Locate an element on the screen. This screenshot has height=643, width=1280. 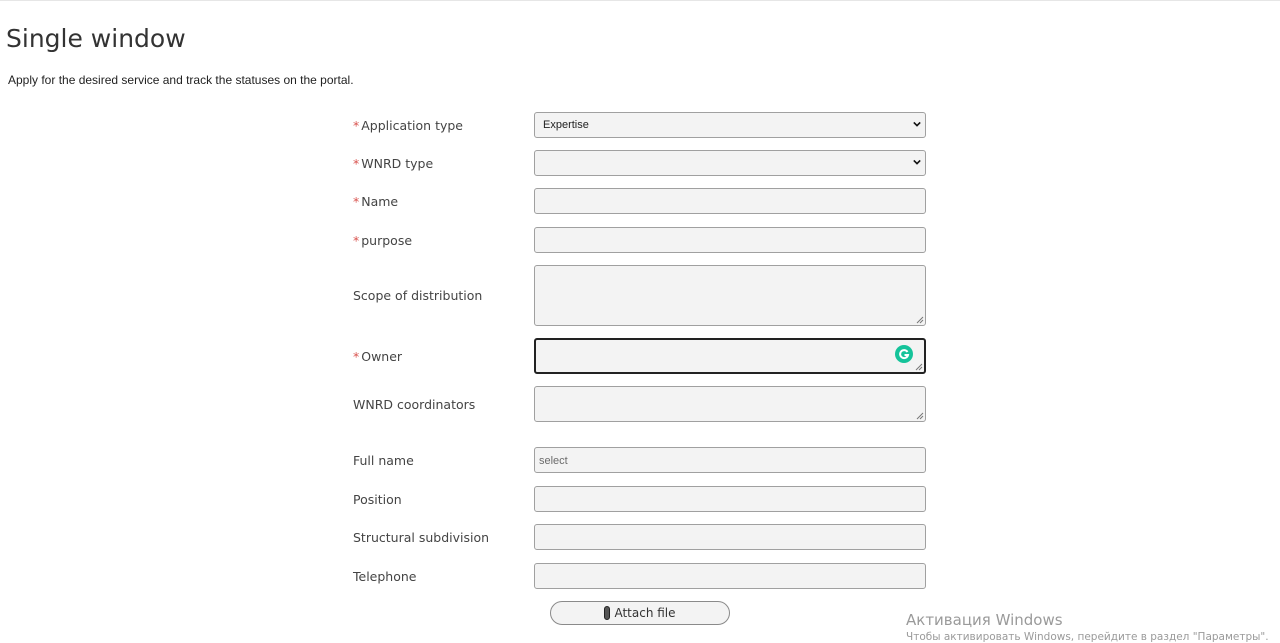
owner-row: * Owner is located at coordinates (640, 356).